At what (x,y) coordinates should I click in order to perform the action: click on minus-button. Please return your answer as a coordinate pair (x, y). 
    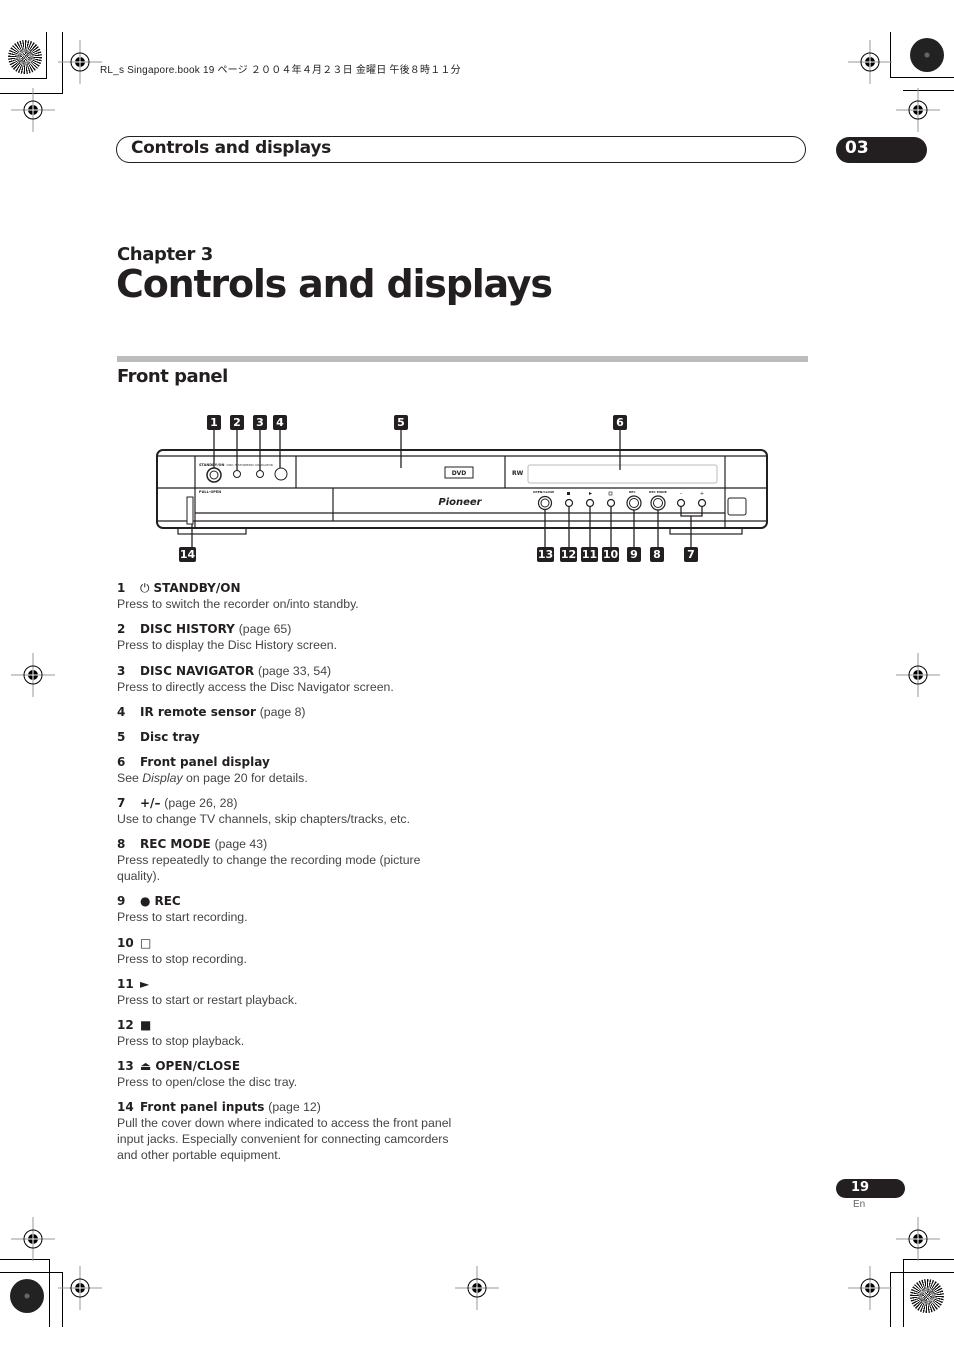
    Looking at the image, I should click on (681, 503).